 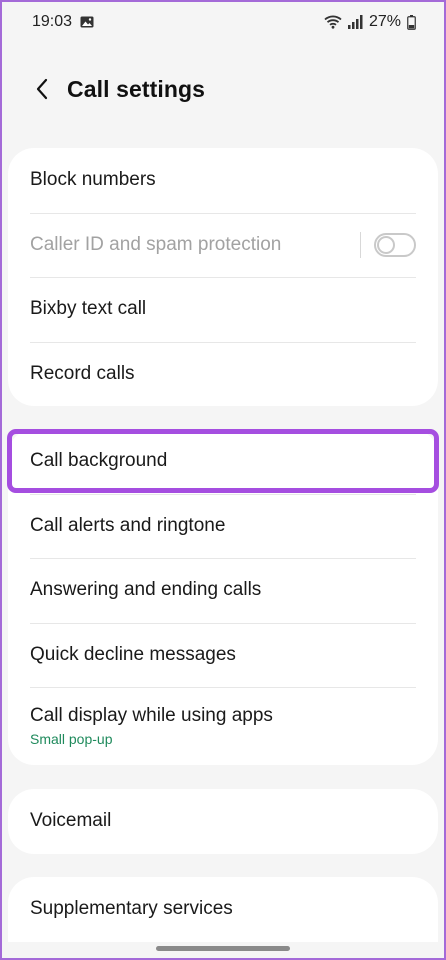 What do you see at coordinates (87, 22) in the screenshot?
I see `gallery-icon` at bounding box center [87, 22].